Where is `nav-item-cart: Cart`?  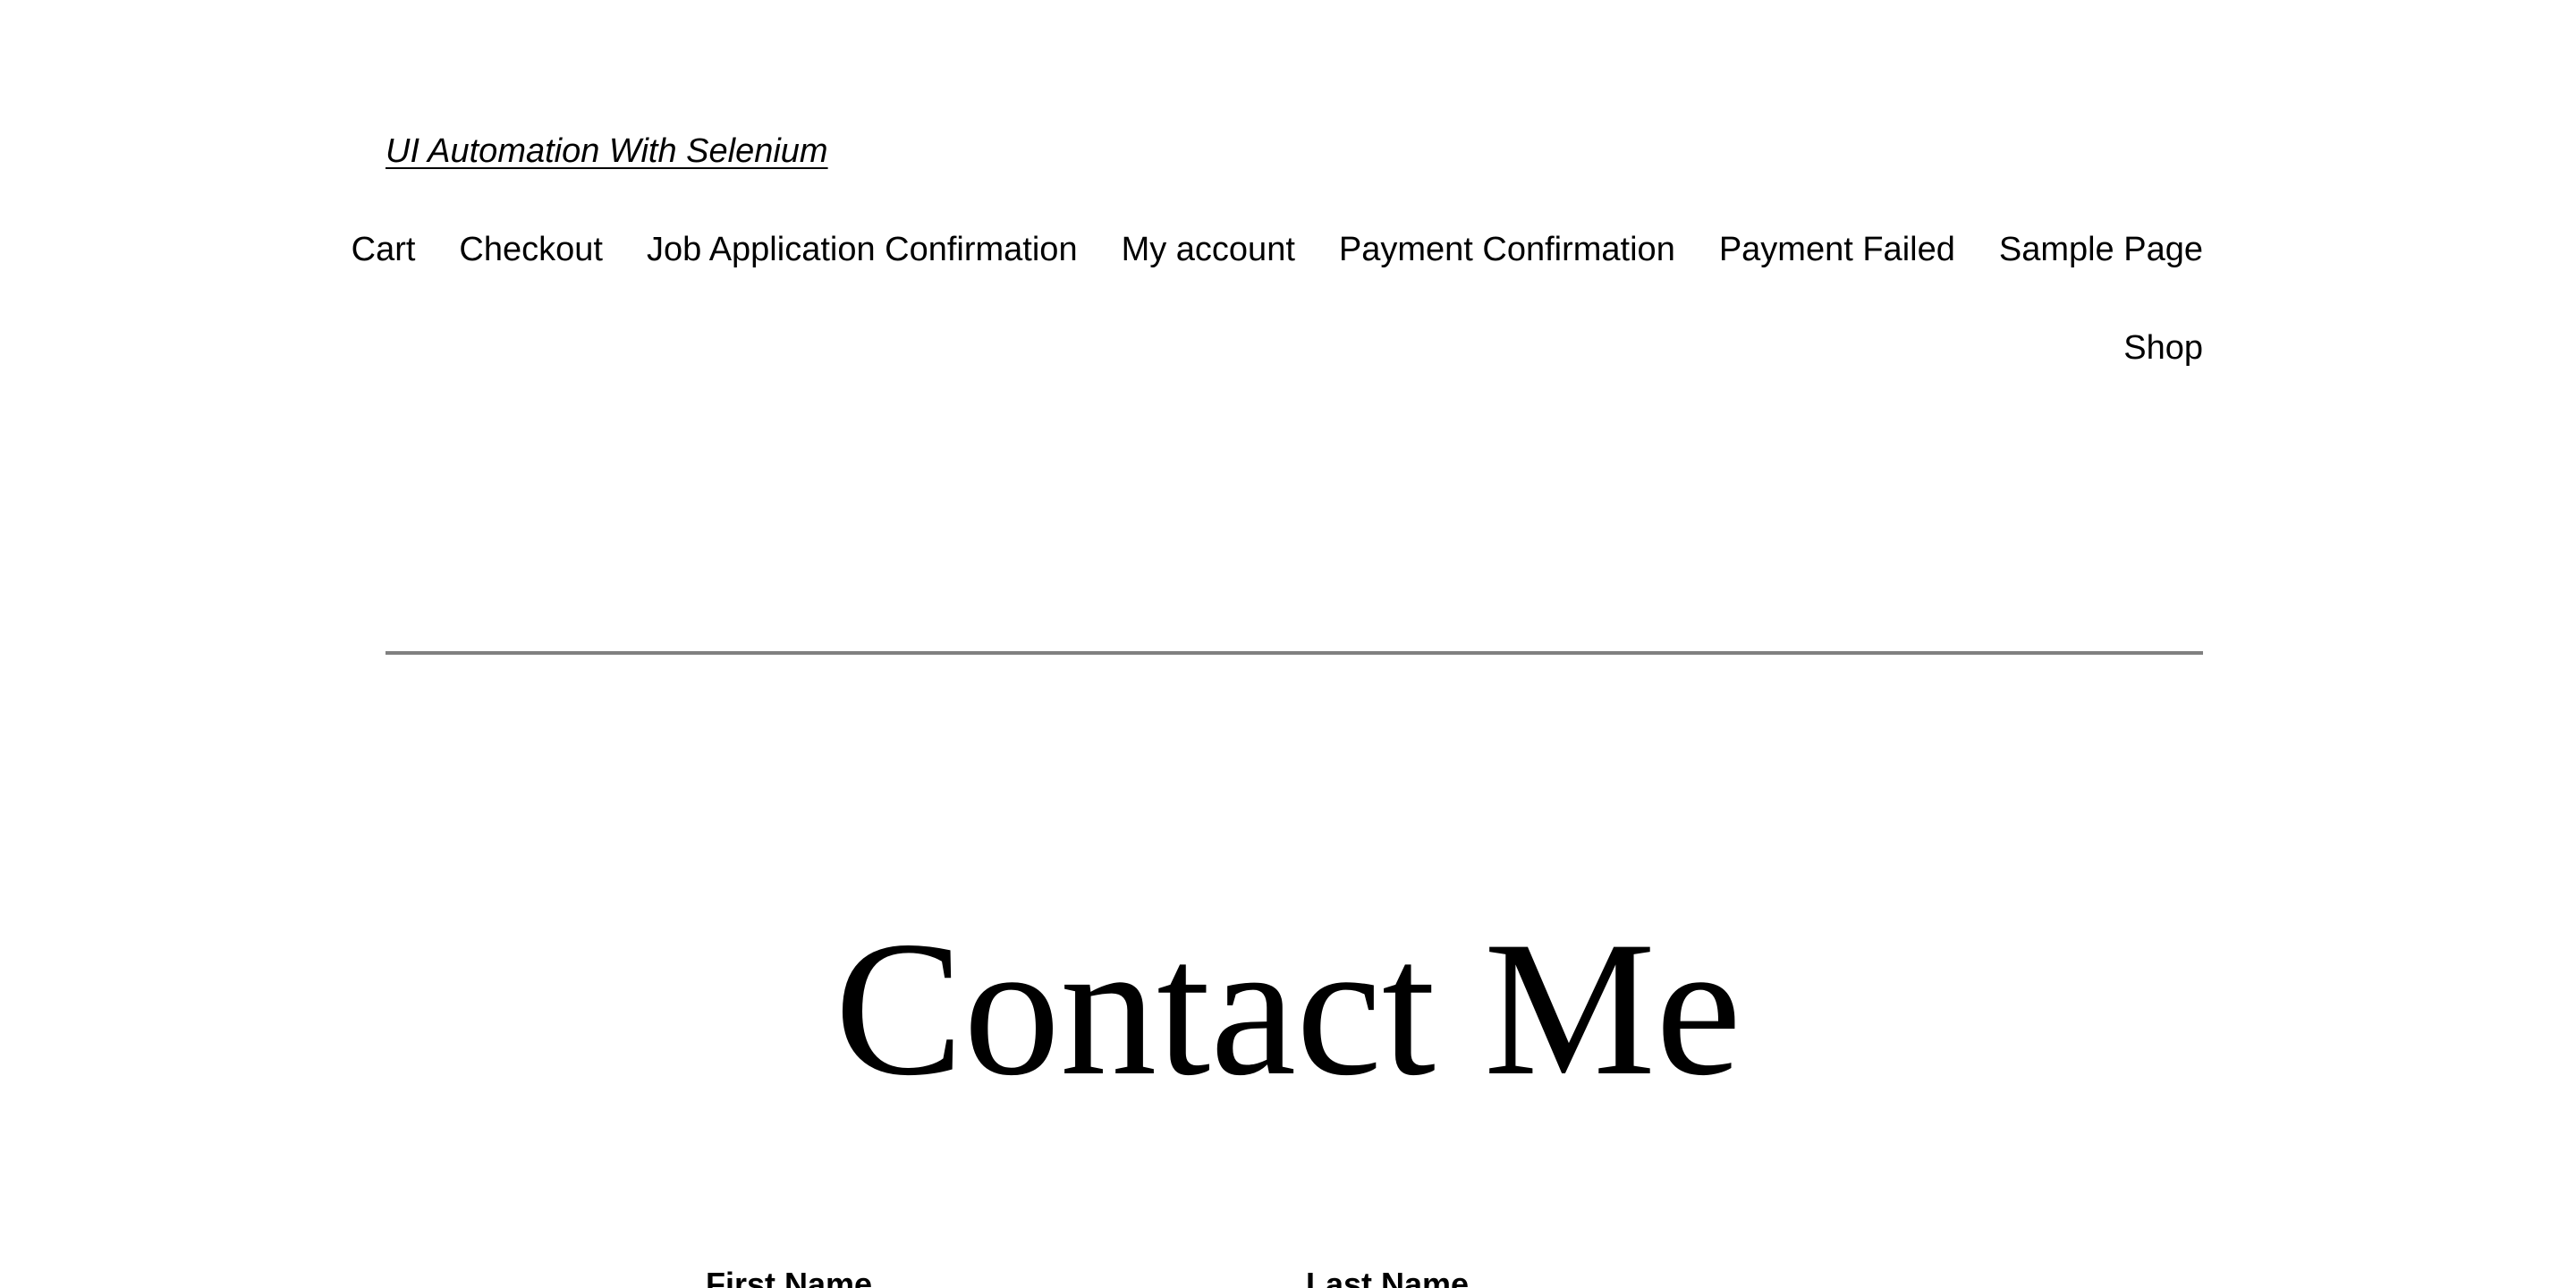
nav-item-cart: Cart is located at coordinates (384, 250).